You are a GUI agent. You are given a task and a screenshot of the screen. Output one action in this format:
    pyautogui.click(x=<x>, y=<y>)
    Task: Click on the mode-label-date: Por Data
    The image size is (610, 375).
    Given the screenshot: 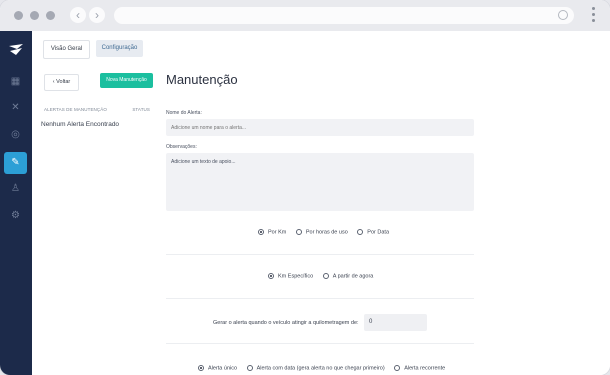 What is the action you would take?
    pyautogui.click(x=378, y=232)
    